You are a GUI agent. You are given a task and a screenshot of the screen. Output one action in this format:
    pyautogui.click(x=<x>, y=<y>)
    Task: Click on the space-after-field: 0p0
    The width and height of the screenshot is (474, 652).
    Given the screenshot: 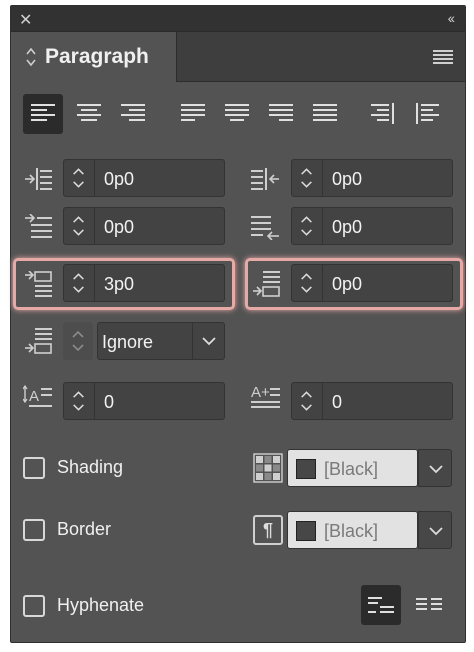 What is the action you would take?
    pyautogui.click(x=372, y=283)
    